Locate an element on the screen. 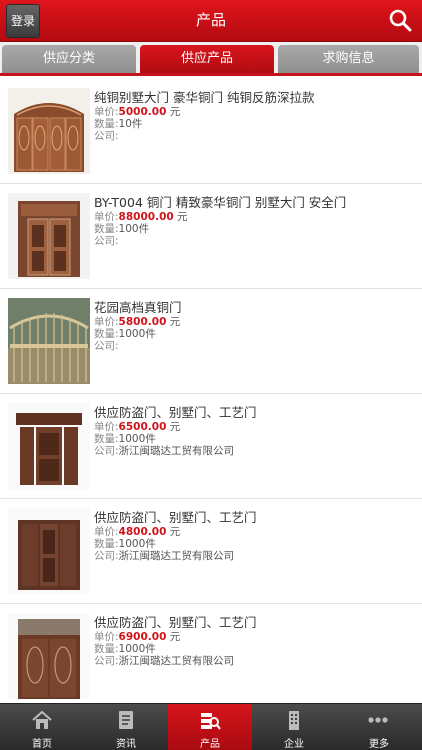  bottom-tab-bar: 首页 资讯 产品 企业 更多 is located at coordinates (211, 726).